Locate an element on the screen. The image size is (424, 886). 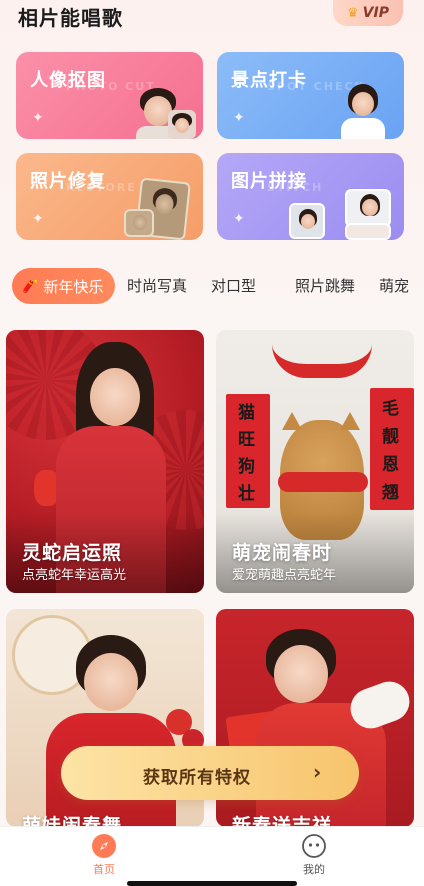
nav-profile: 我的 is located at coordinates (314, 855).